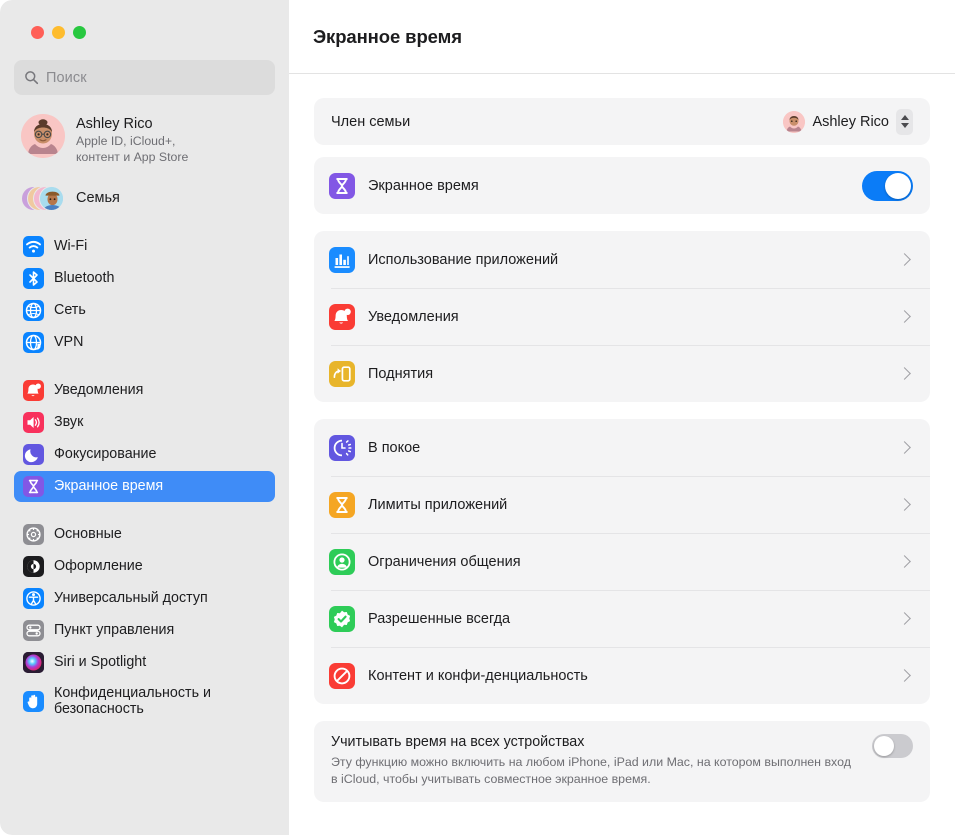 The height and width of the screenshot is (835, 955). Describe the element at coordinates (33, 598) in the screenshot. I see `accessibility-icon` at that location.